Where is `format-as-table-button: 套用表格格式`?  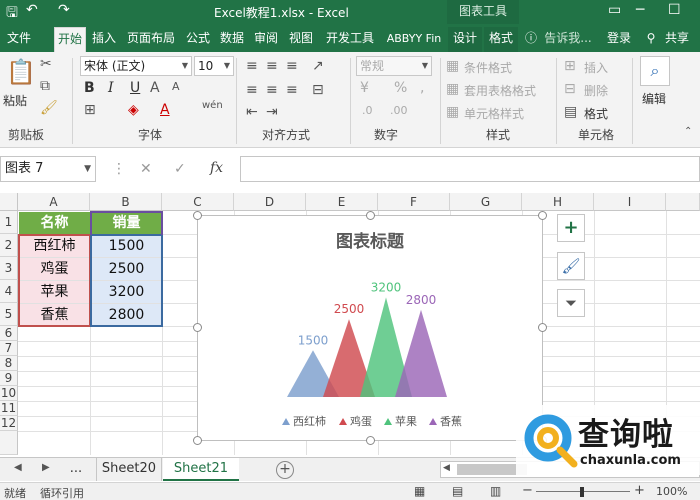 format-as-table-button: 套用表格格式 is located at coordinates (500, 90).